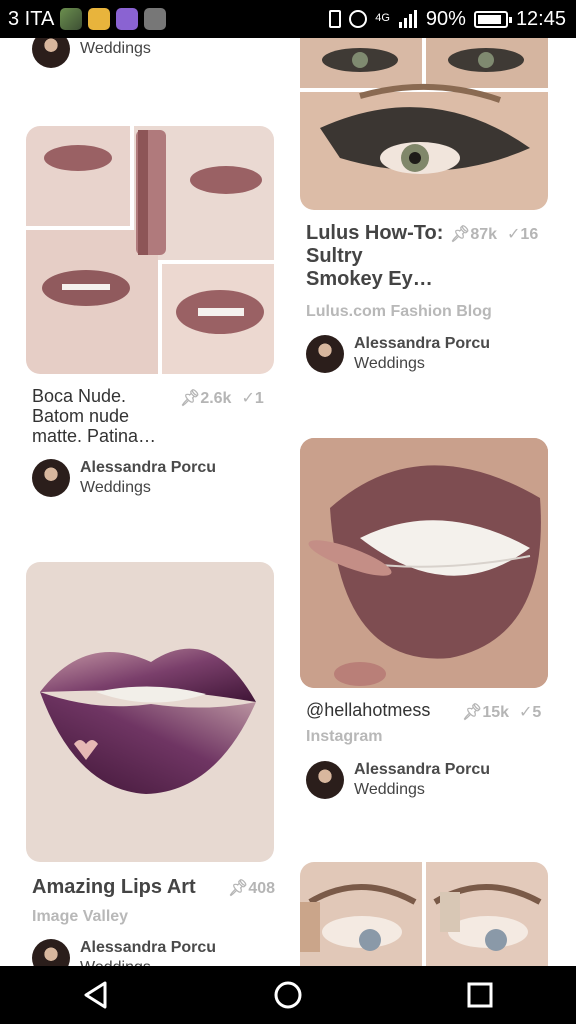 The width and height of the screenshot is (576, 1024). What do you see at coordinates (127, 19) in the screenshot?
I see `chart-notification-icon` at bounding box center [127, 19].